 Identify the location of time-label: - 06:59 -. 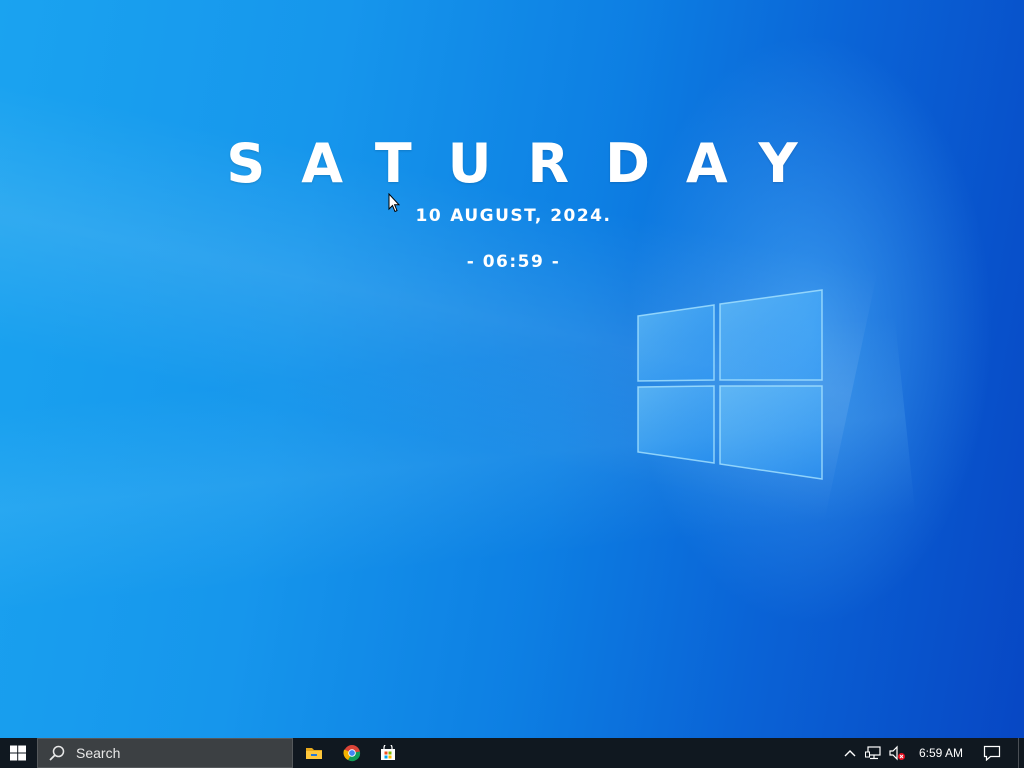
(513, 262).